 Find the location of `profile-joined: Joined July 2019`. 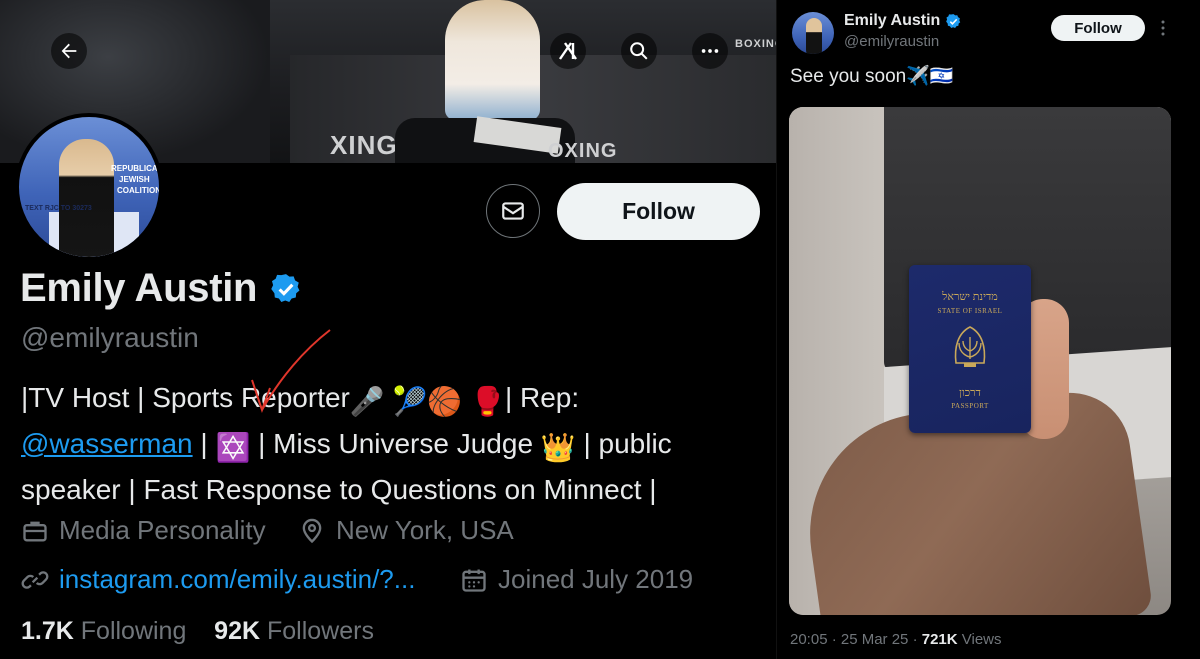

profile-joined: Joined July 2019 is located at coordinates (576, 579).